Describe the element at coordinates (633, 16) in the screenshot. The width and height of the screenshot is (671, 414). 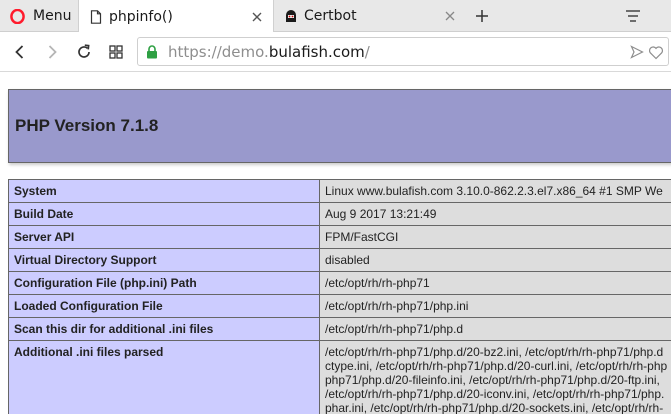
I see `tab-menu-icon` at that location.